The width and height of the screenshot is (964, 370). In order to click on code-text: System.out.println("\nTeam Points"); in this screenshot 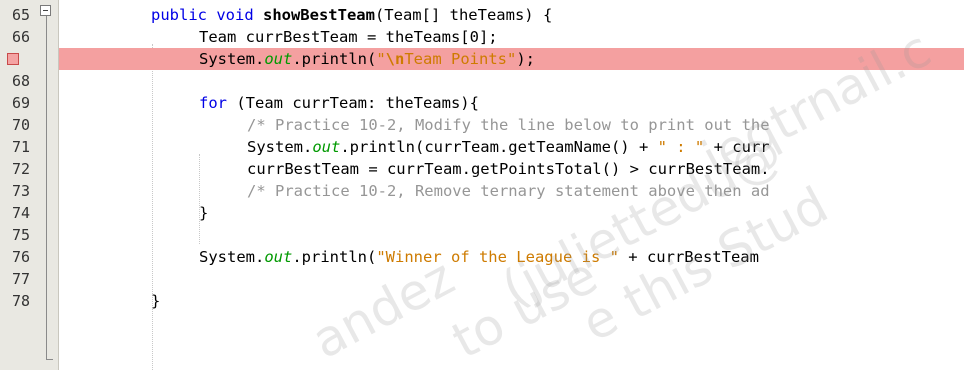, I will do `click(367, 59)`.